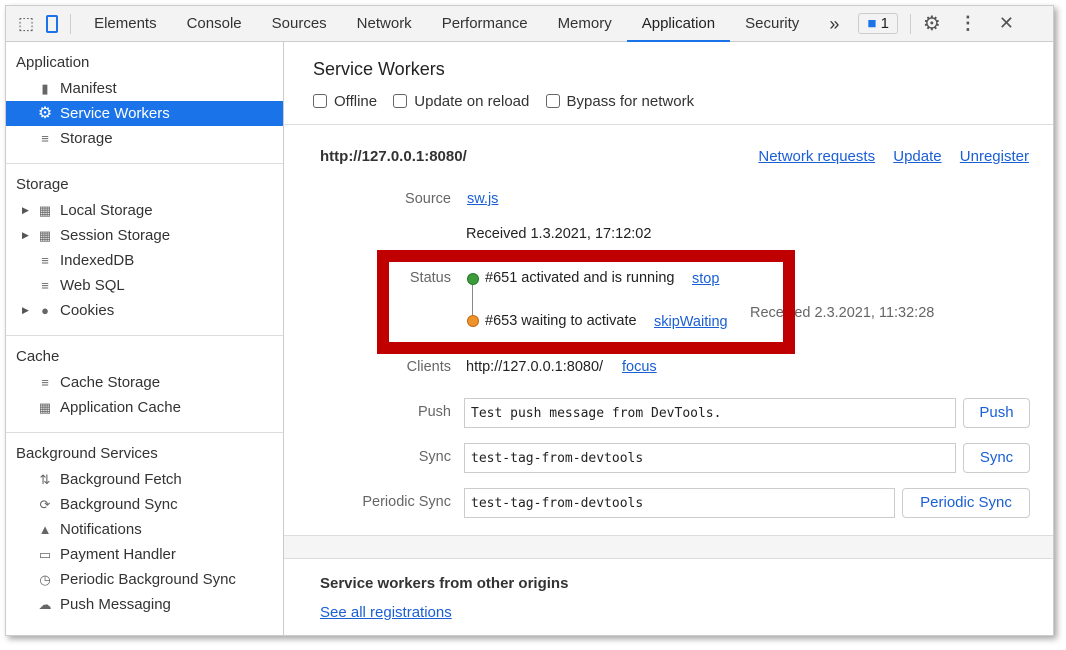  I want to click on issues-button: ■ 1, so click(878, 23).